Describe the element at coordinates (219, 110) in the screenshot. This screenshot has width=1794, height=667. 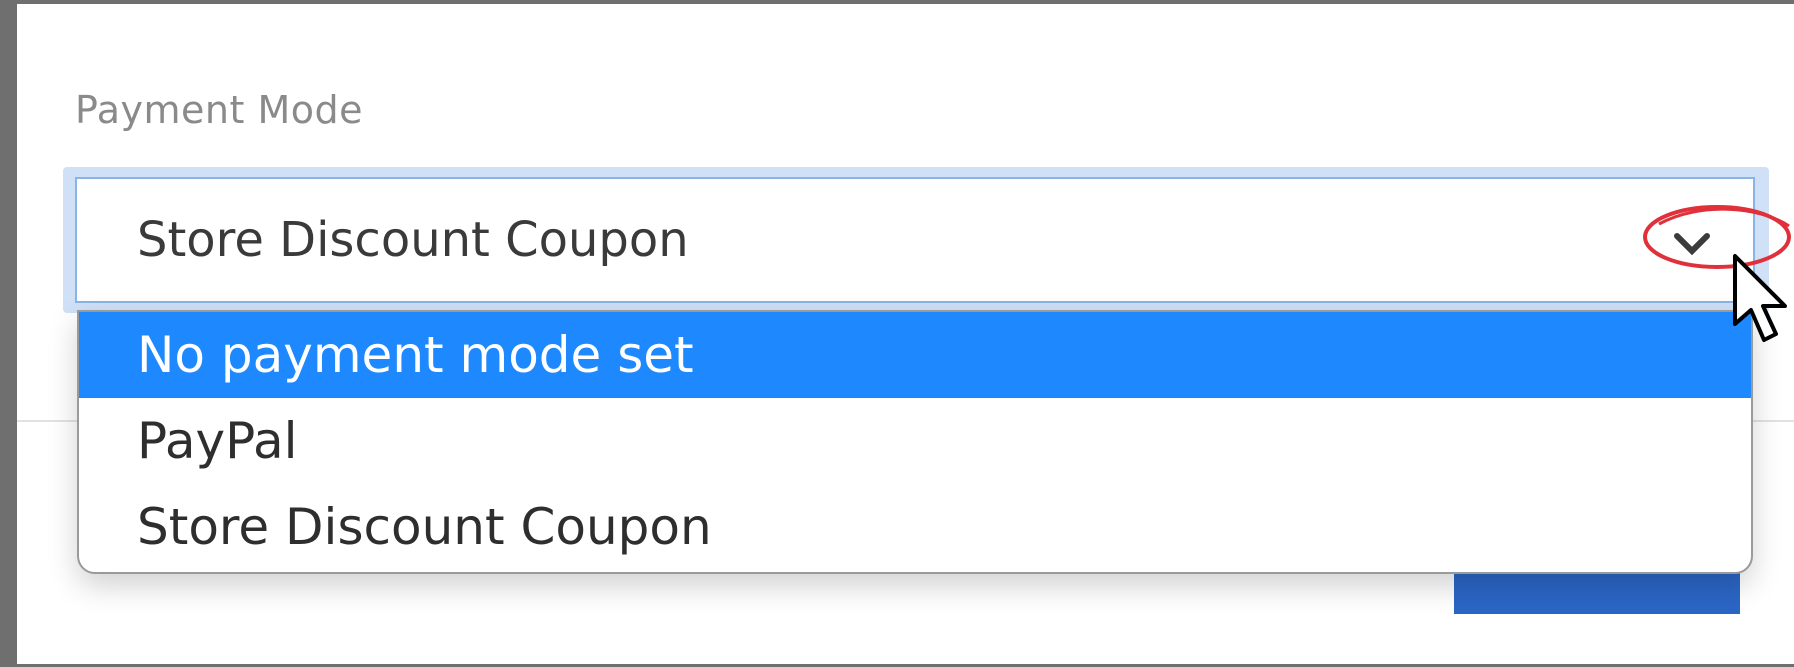
I see `payment-mode-label: Payment Mode` at that location.